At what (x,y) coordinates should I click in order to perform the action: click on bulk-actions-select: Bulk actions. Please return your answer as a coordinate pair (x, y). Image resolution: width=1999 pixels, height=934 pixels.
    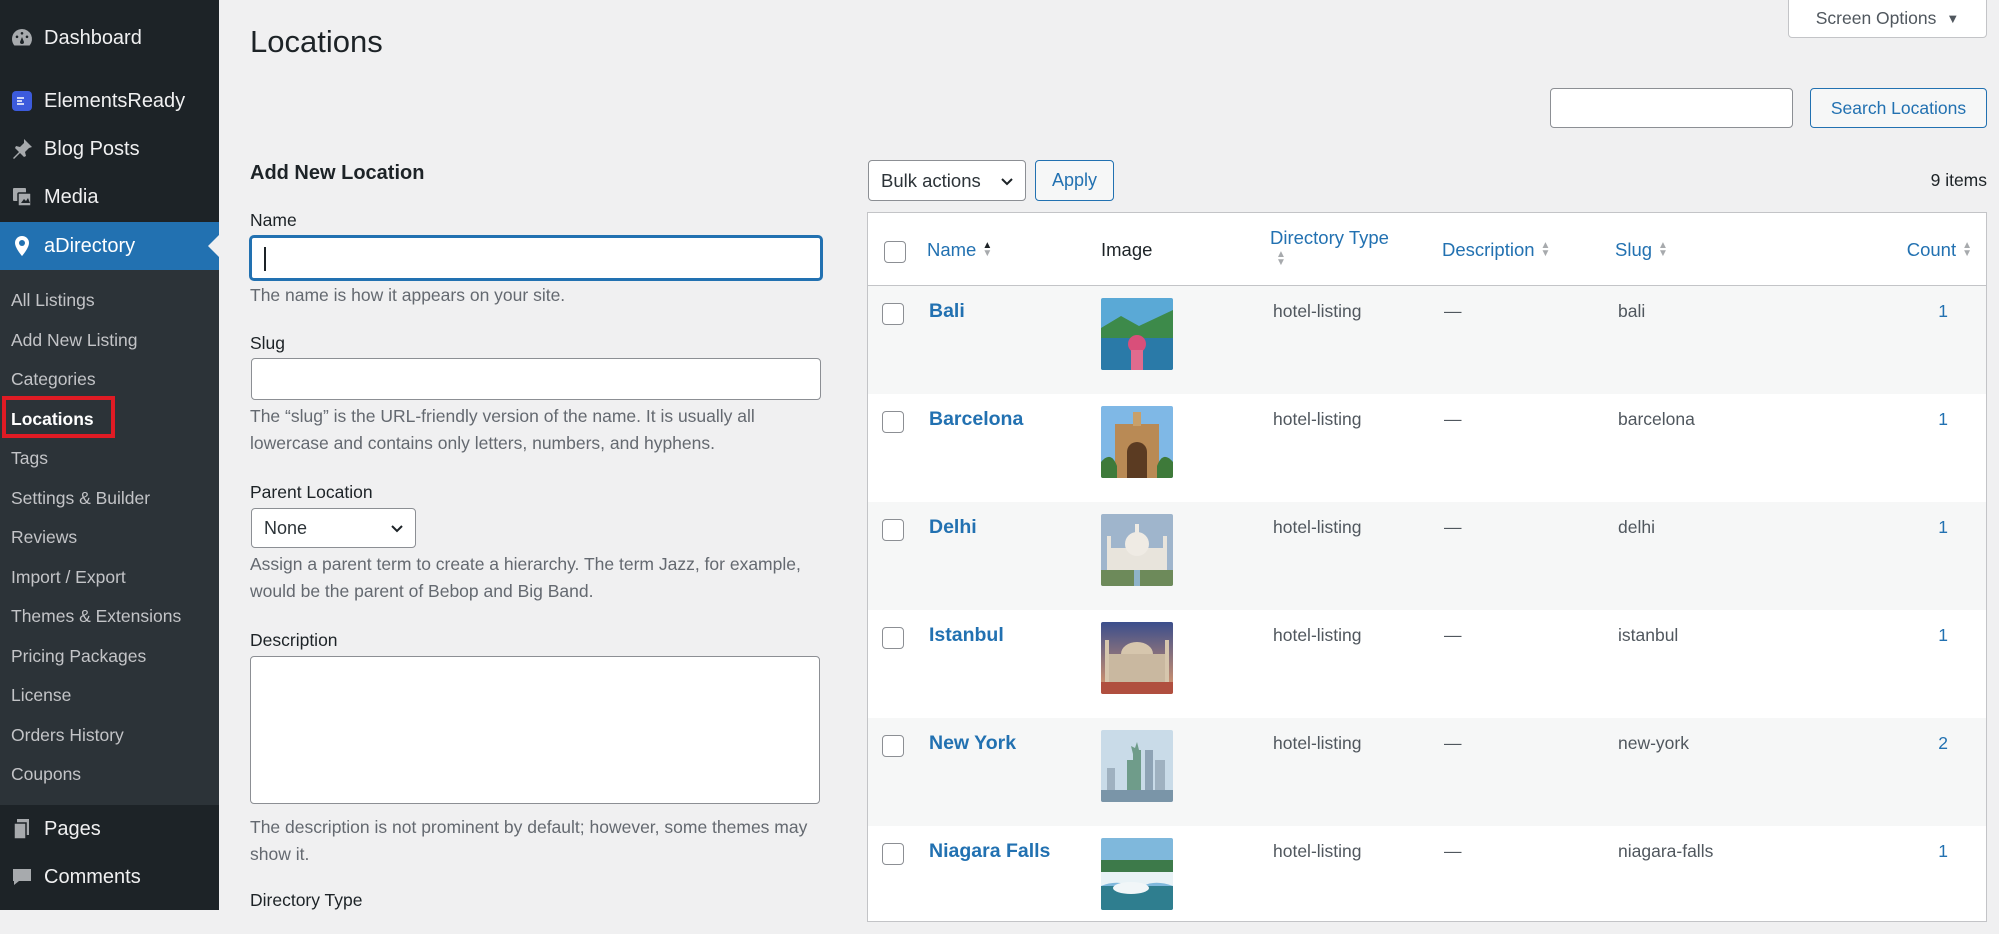
    Looking at the image, I should click on (947, 180).